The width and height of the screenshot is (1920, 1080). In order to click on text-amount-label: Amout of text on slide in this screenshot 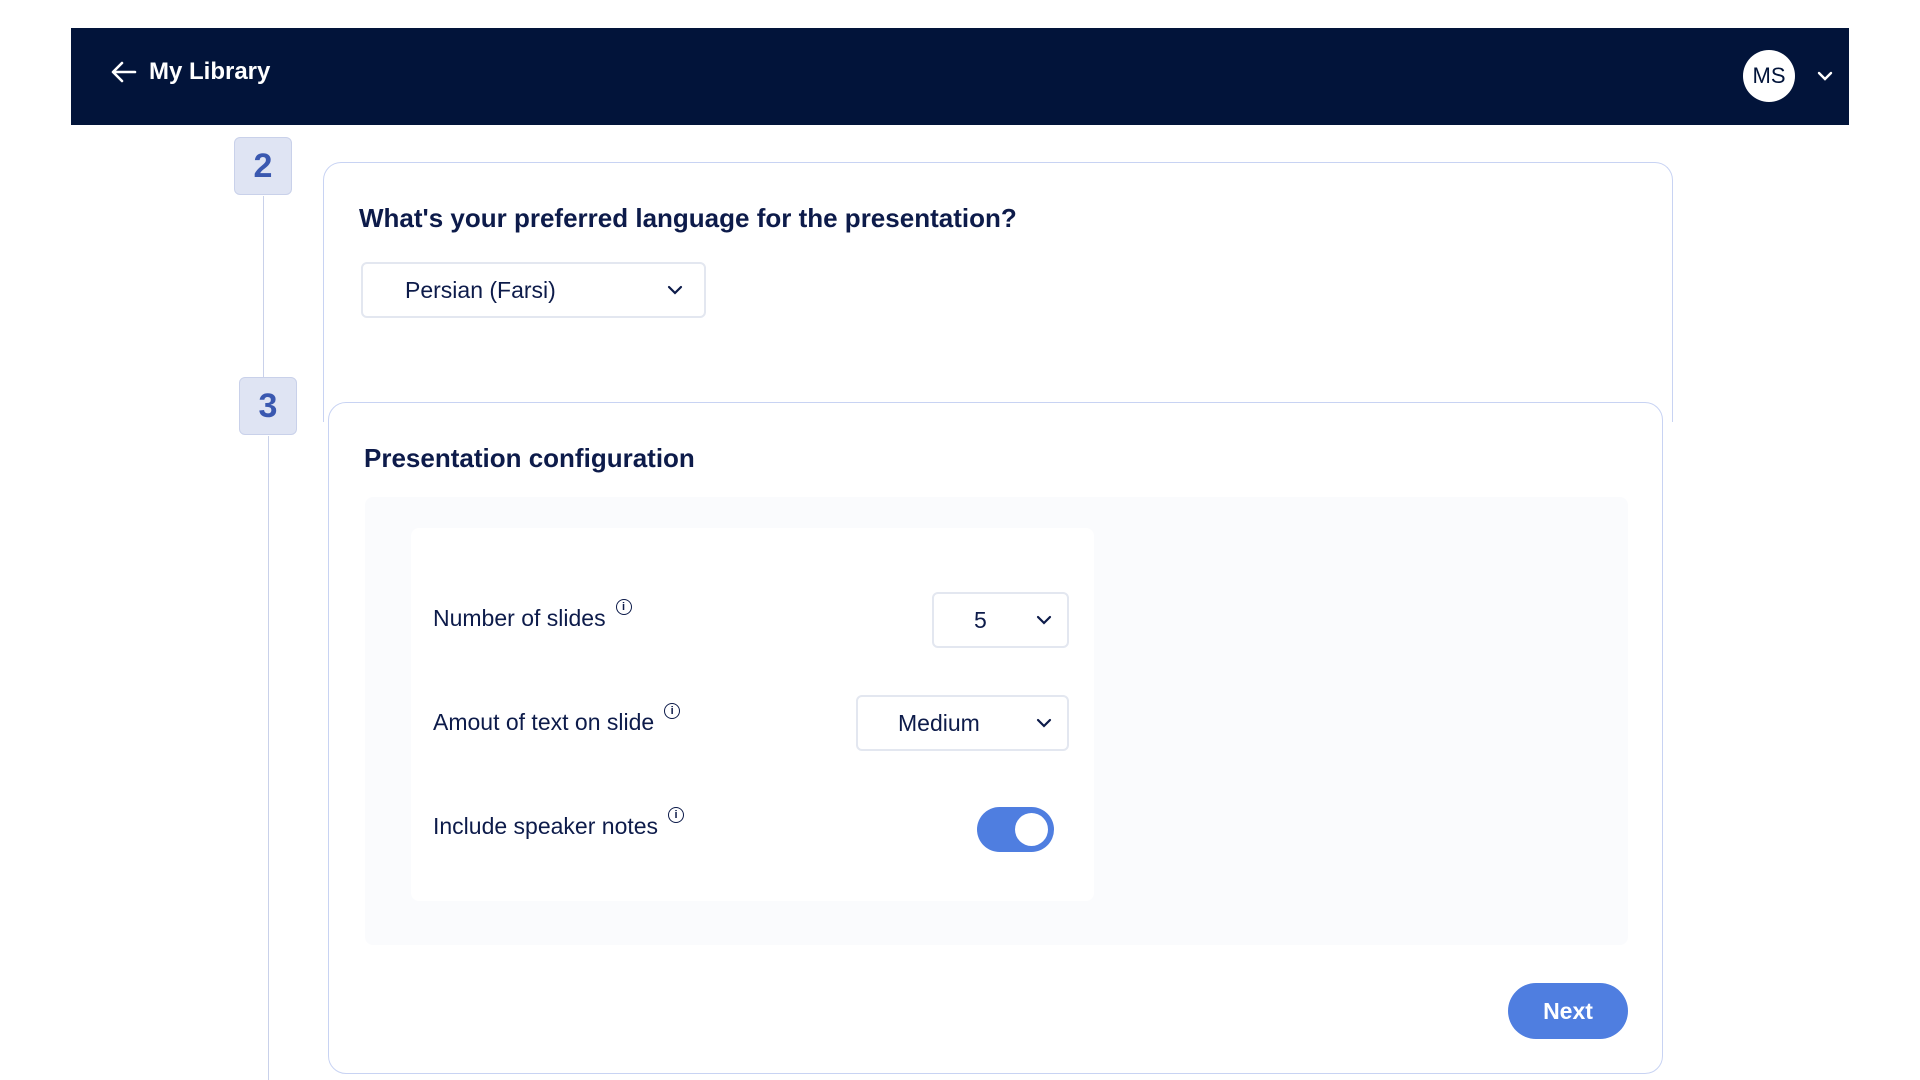, I will do `click(544, 722)`.